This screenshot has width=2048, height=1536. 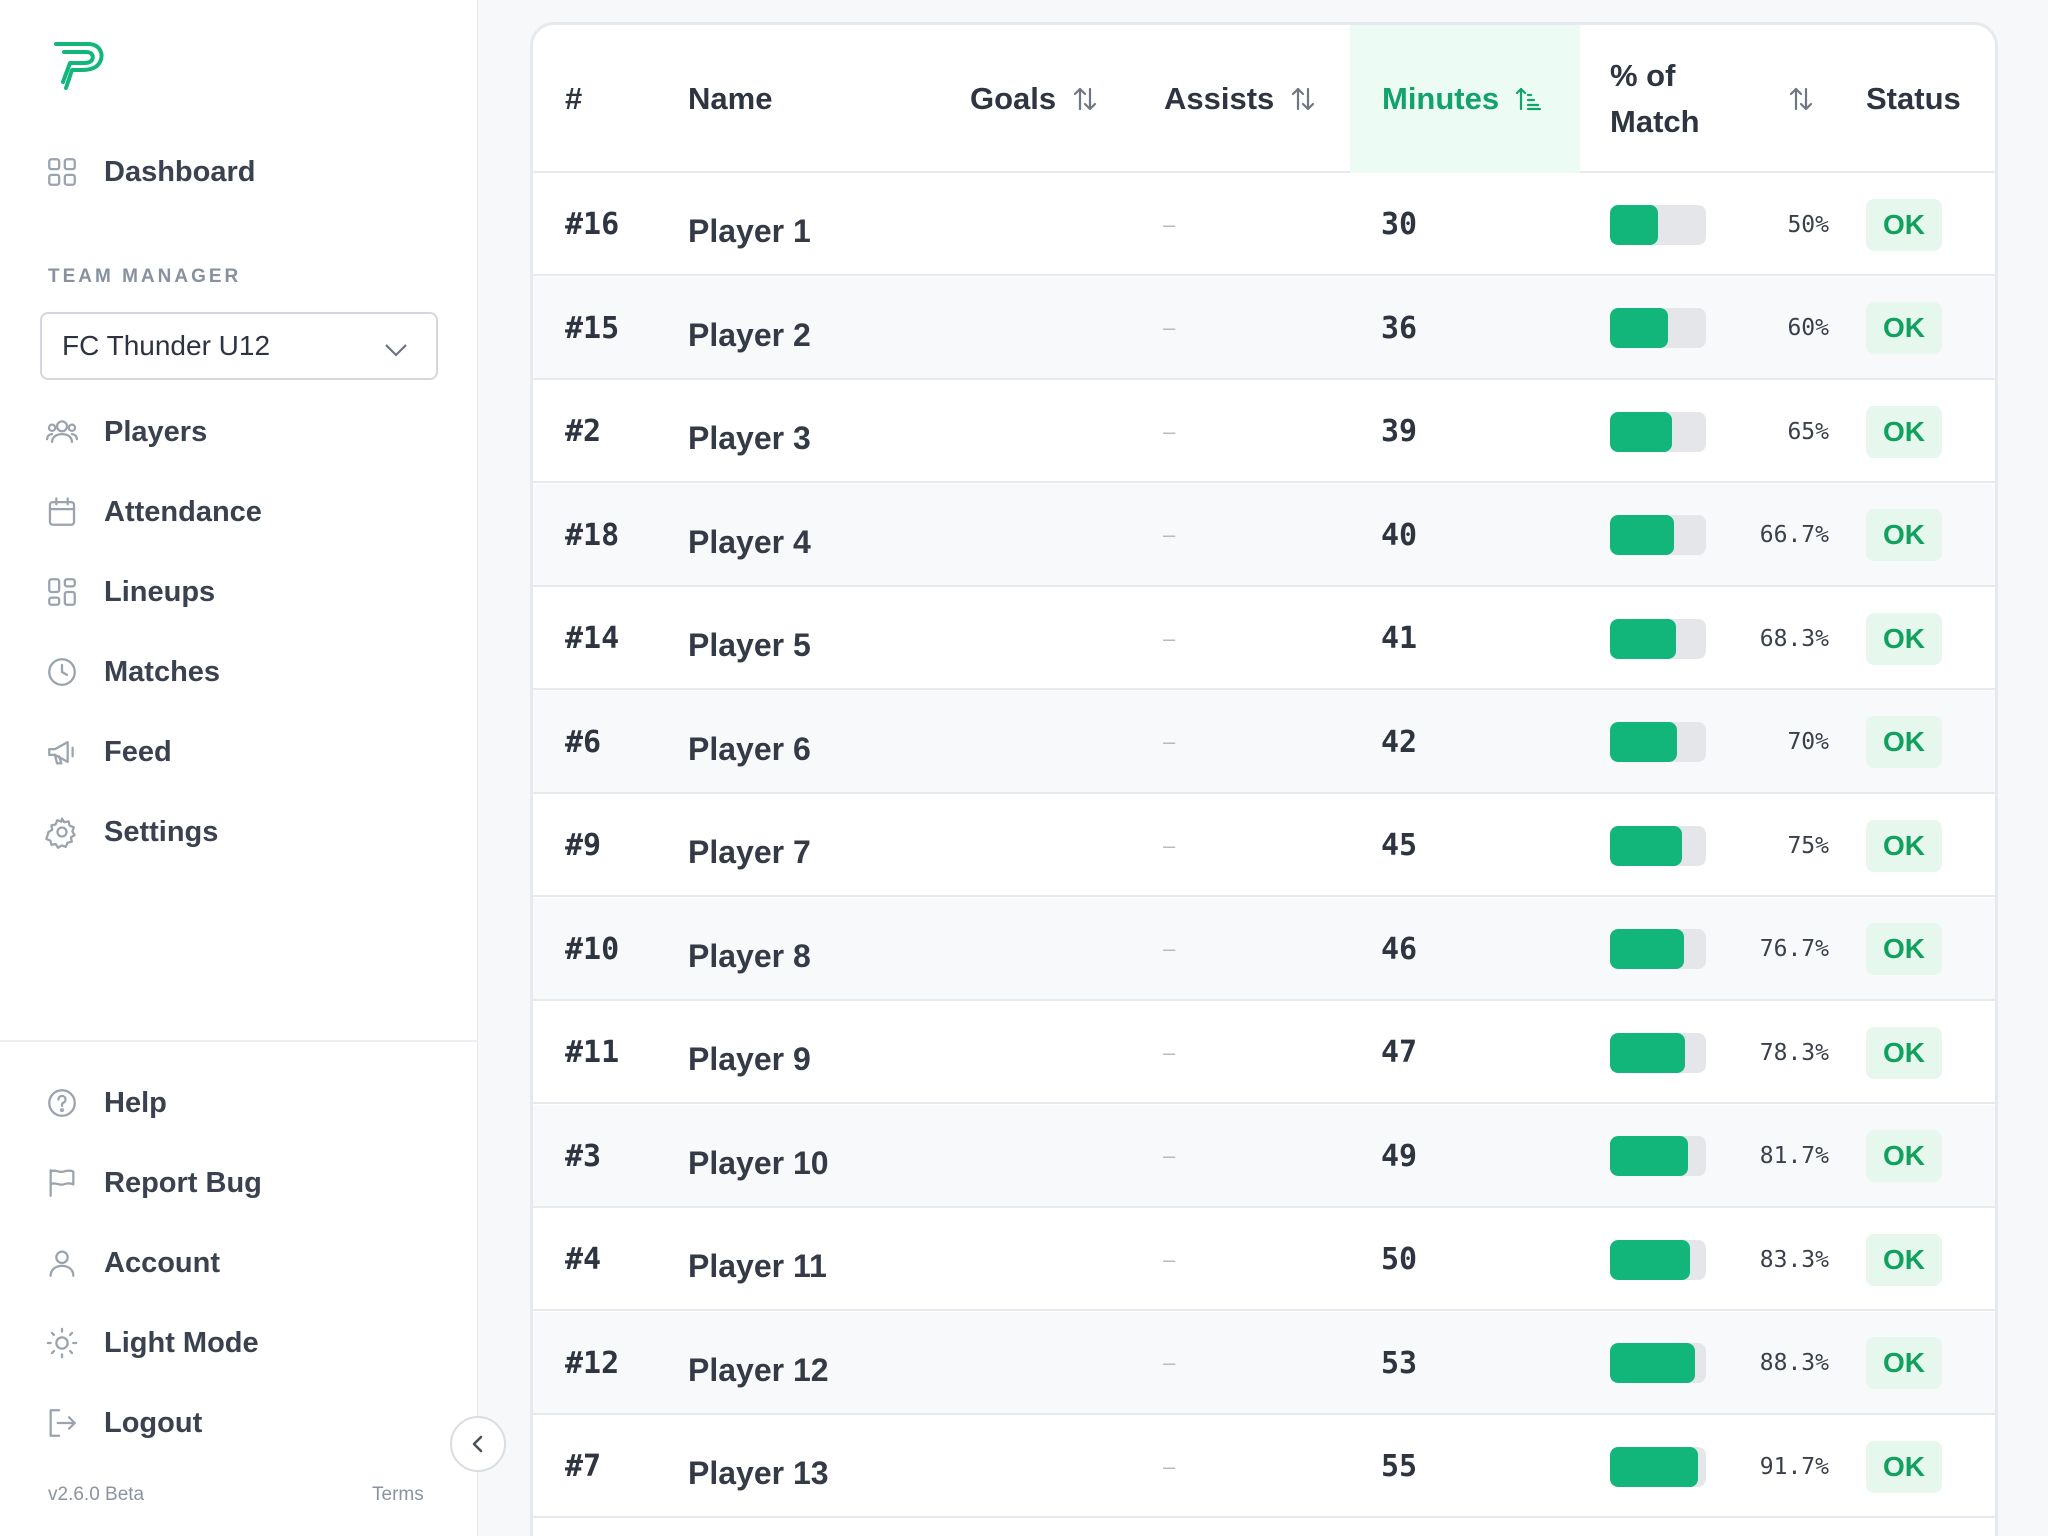 I want to click on table-row: #2 Player 3 – 39 65% OK, so click(x=1264, y=431).